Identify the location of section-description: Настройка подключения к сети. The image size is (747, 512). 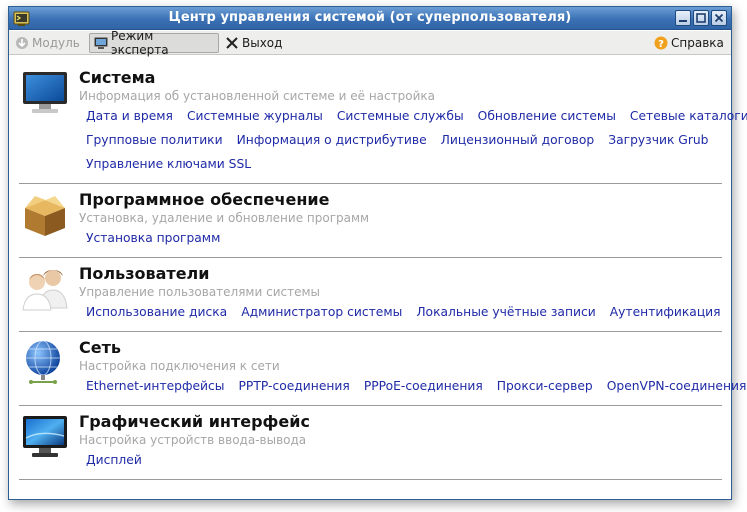
(179, 366).